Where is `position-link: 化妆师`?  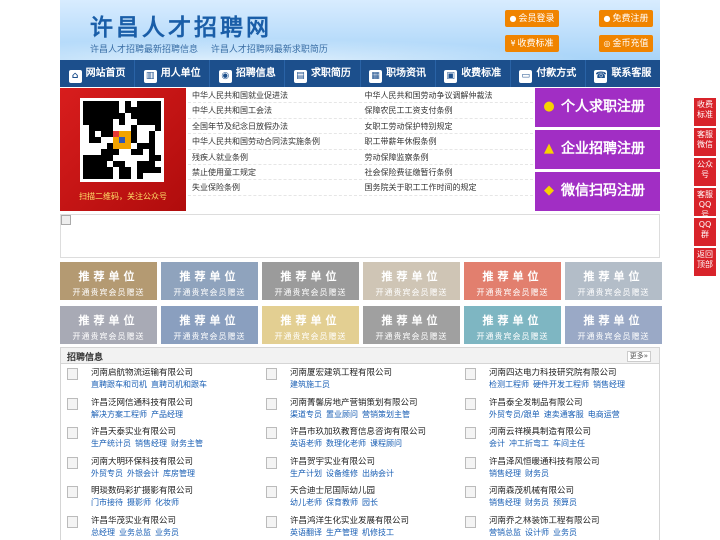
position-link: 化妆师 is located at coordinates (167, 502).